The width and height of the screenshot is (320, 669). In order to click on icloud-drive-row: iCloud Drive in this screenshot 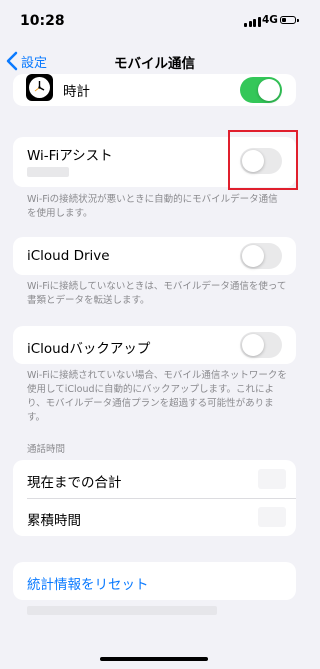, I will do `click(154, 256)`.